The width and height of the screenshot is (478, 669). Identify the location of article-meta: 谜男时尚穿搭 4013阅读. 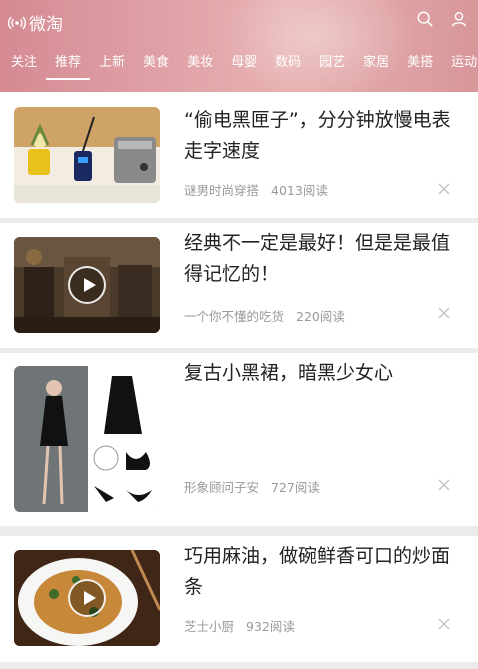
(256, 189).